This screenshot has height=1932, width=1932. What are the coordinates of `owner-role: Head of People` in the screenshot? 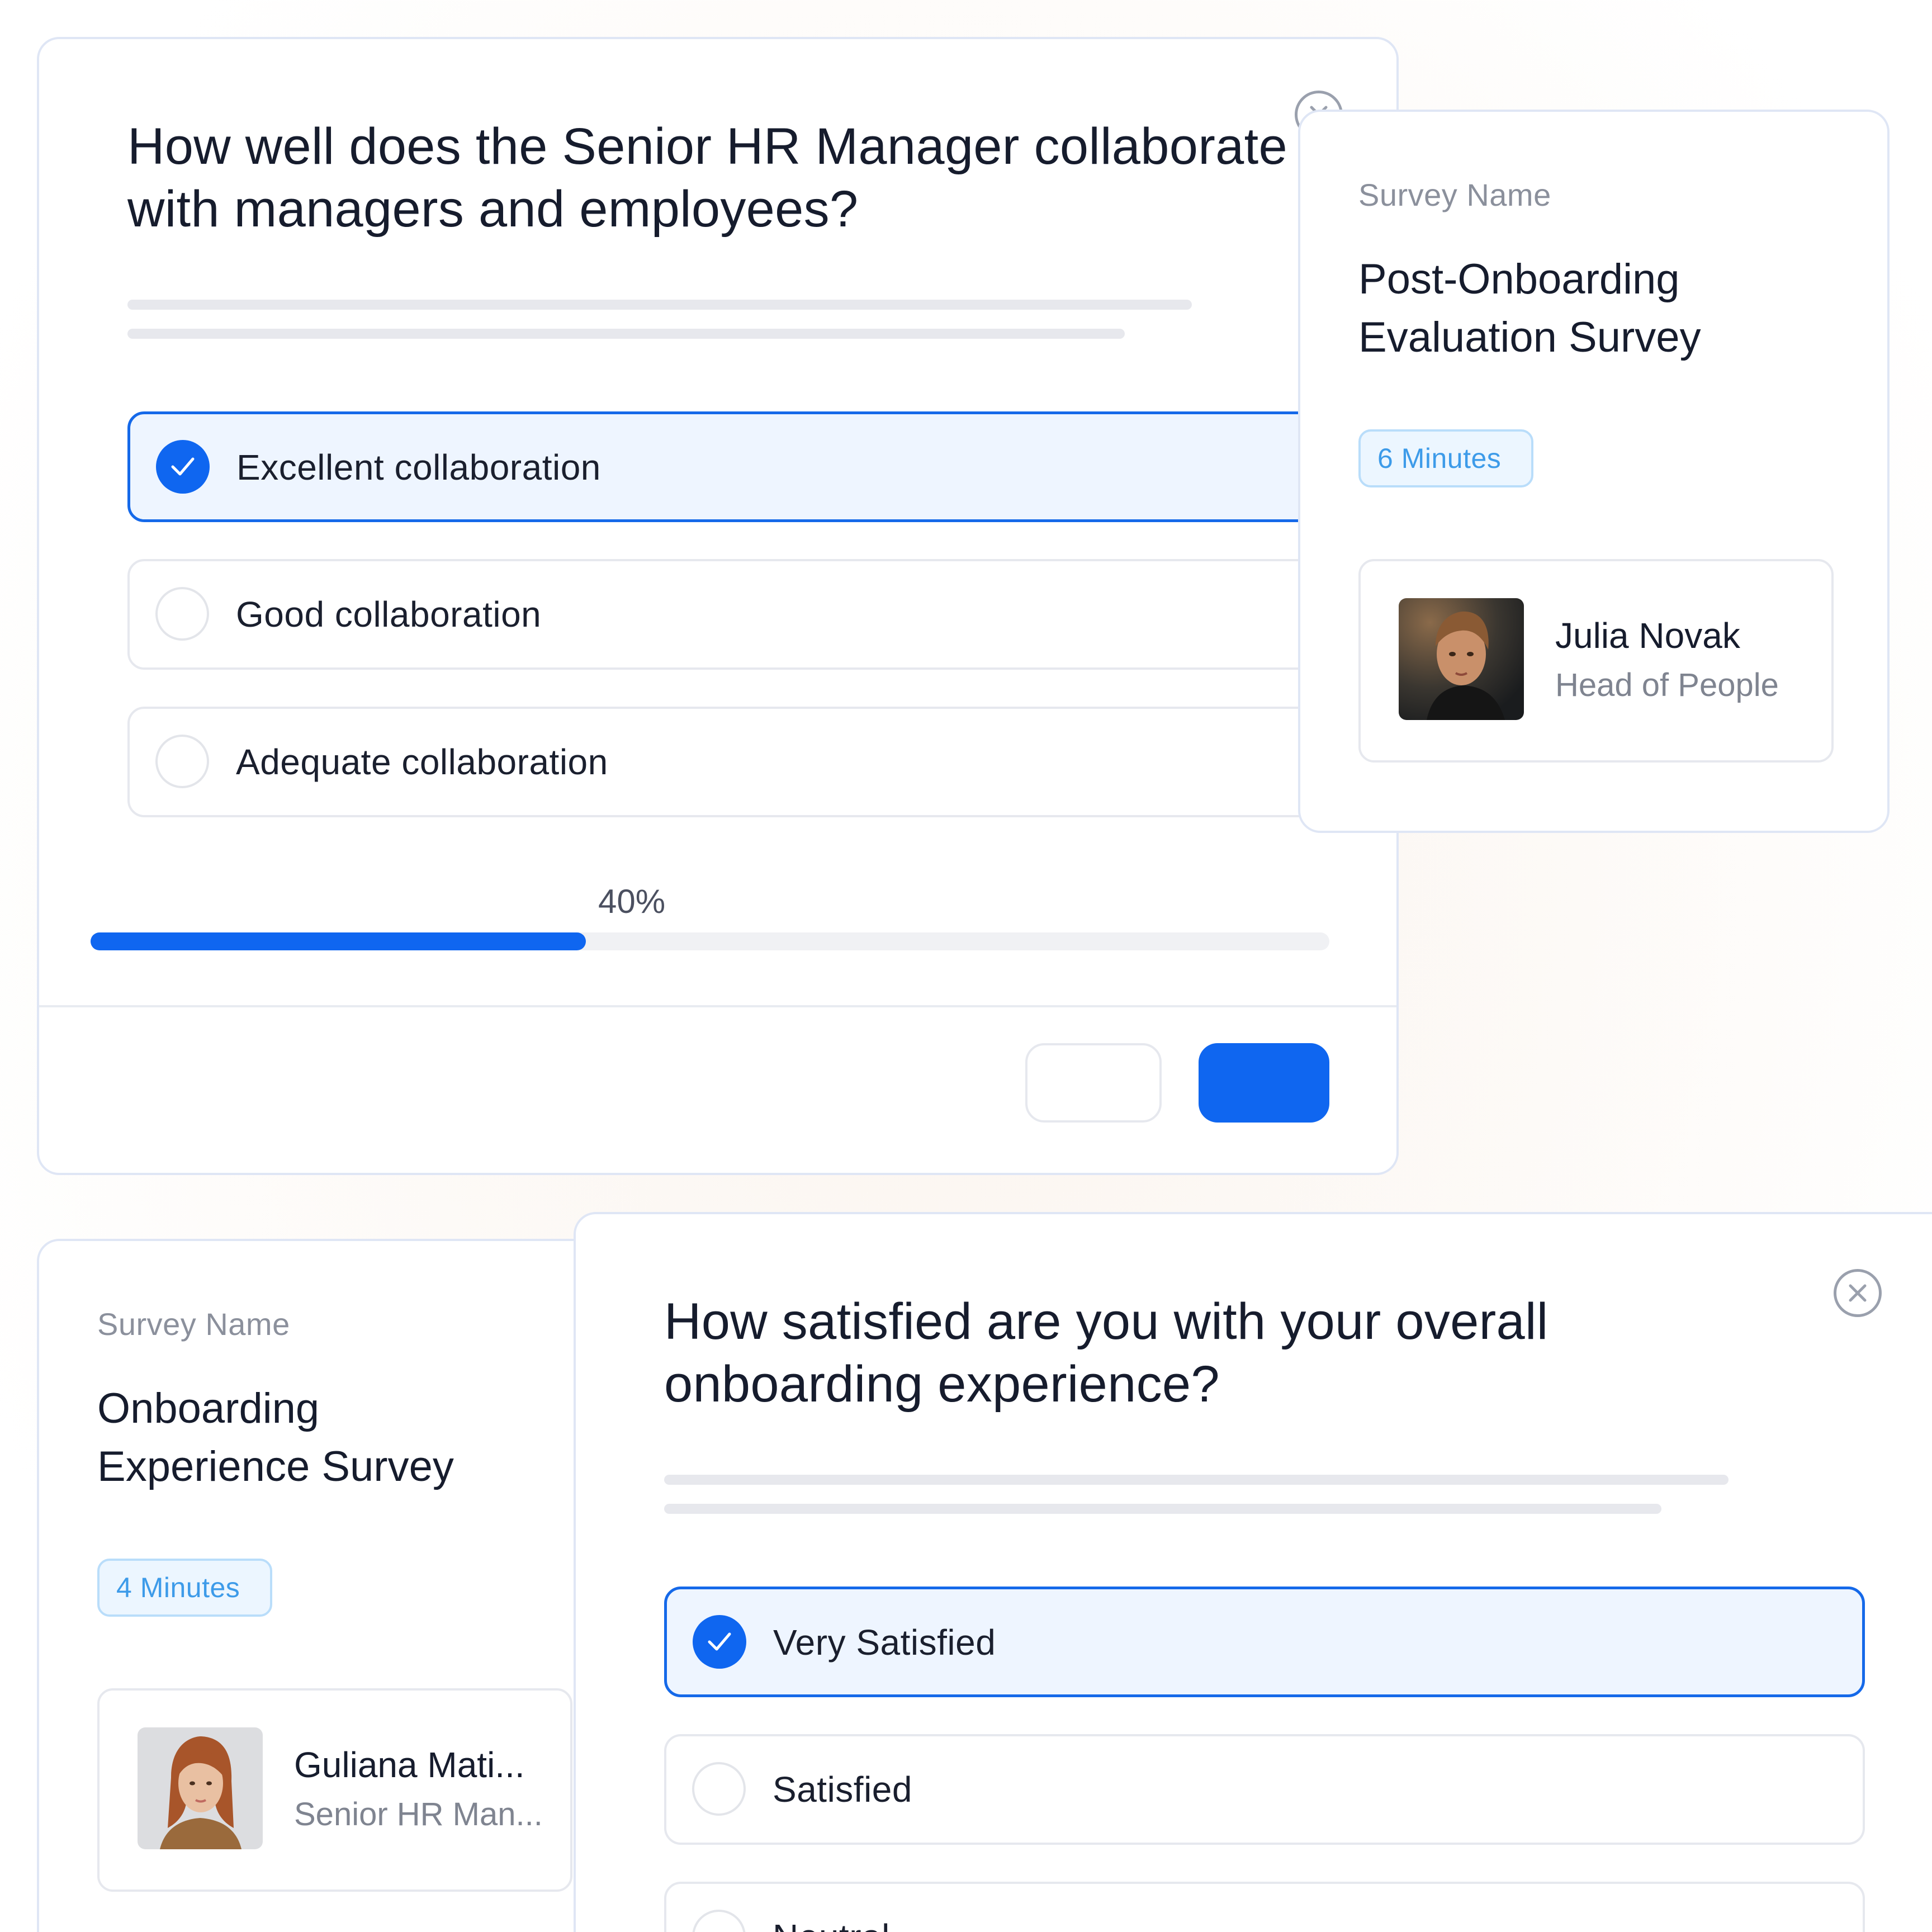 It's located at (1667, 685).